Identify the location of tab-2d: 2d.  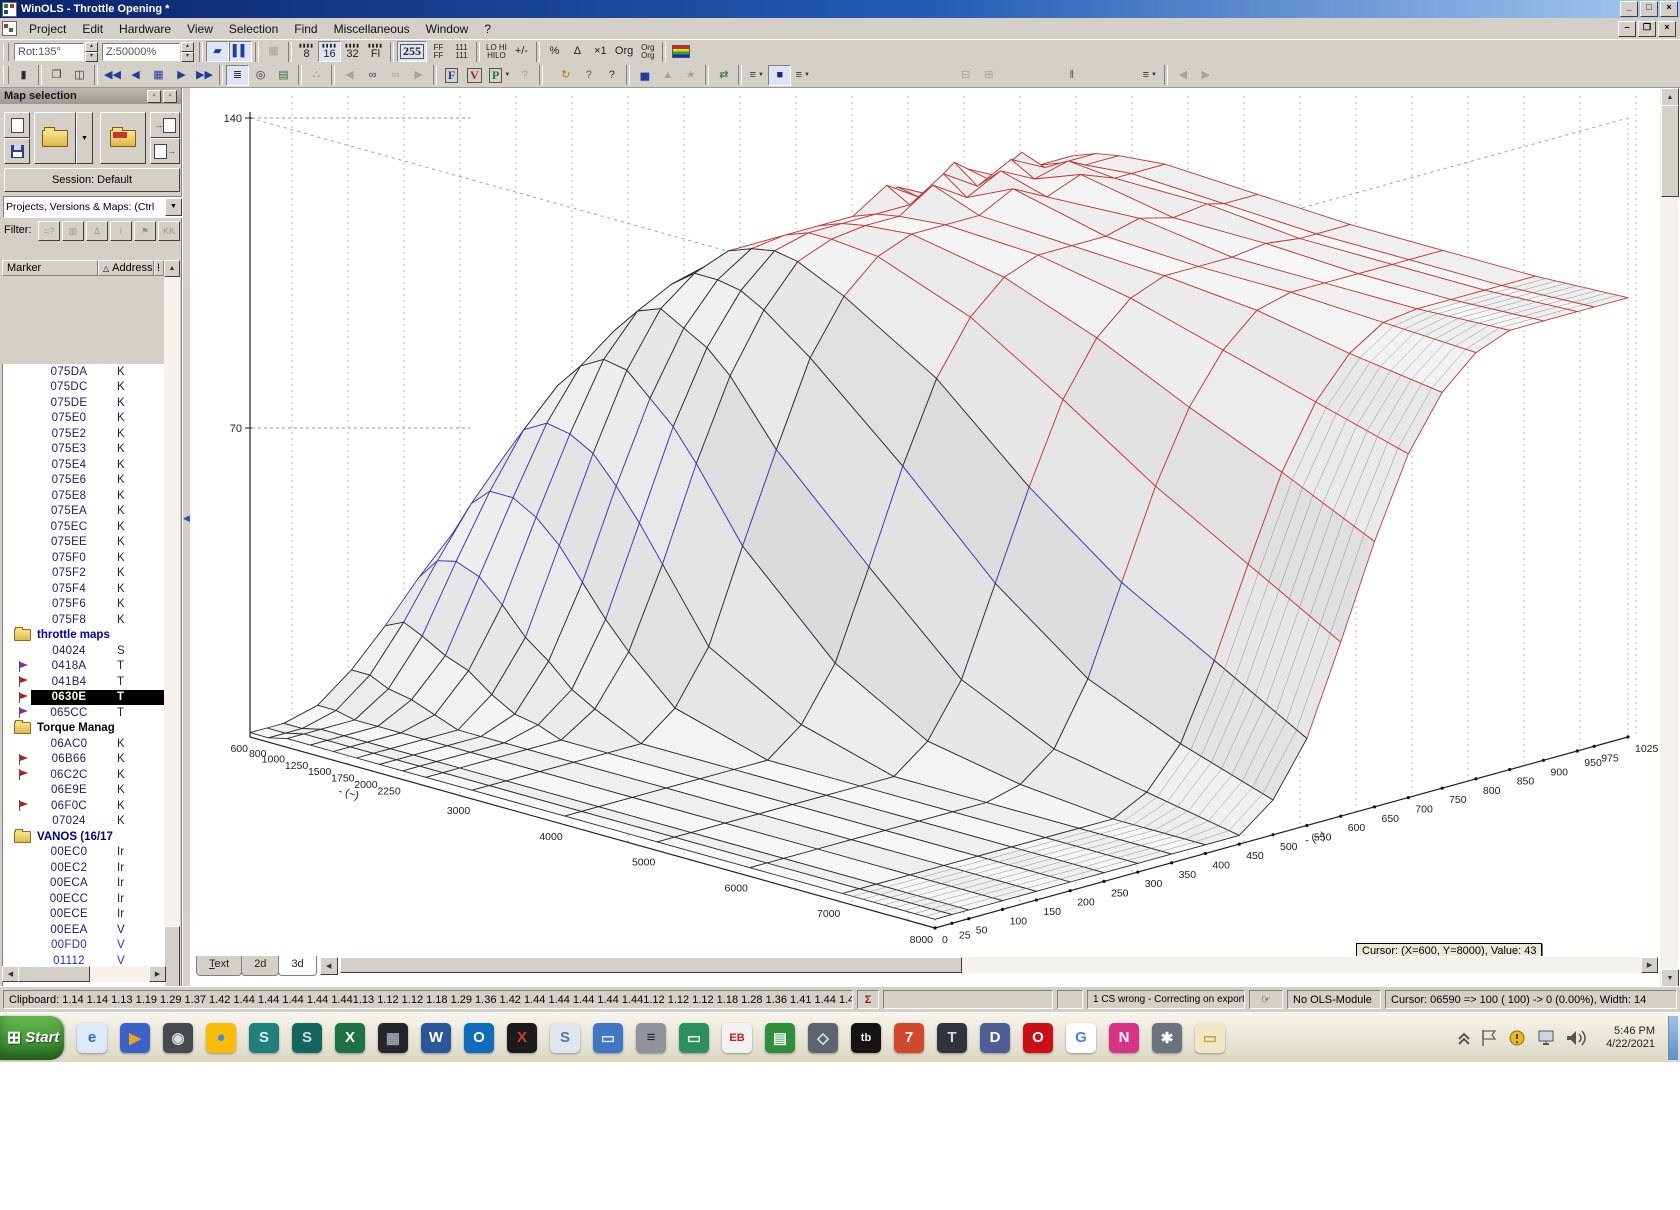
(260, 966).